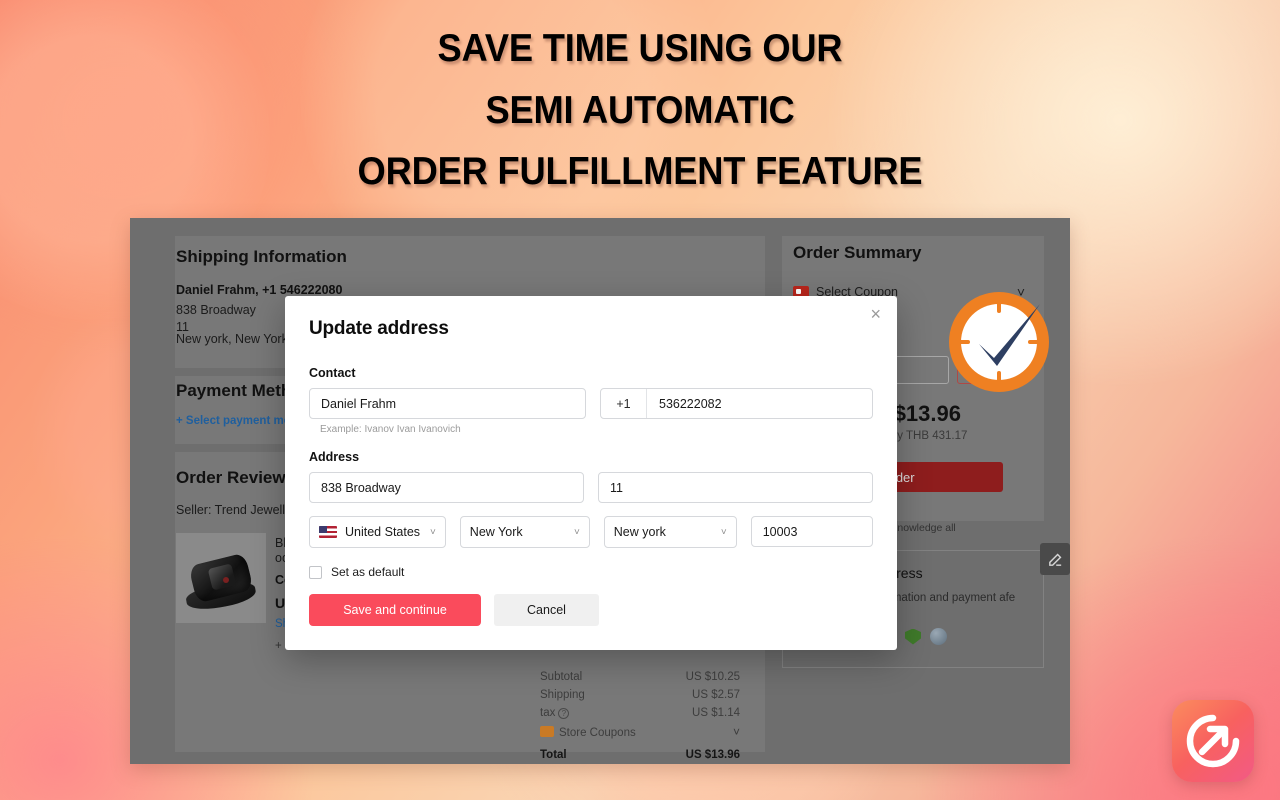 The width and height of the screenshot is (1280, 800). I want to click on arrow-circle-logo-icon, so click(1213, 741).